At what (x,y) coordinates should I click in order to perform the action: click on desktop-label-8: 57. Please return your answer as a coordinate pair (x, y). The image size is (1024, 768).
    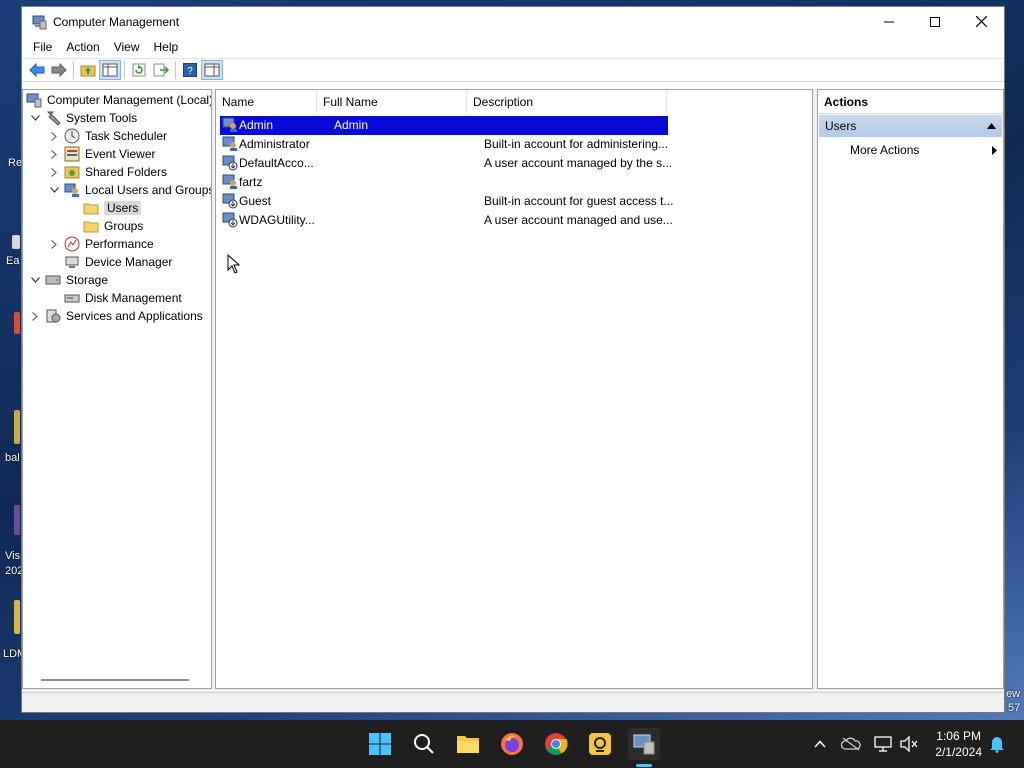
    Looking at the image, I should click on (1014, 708).